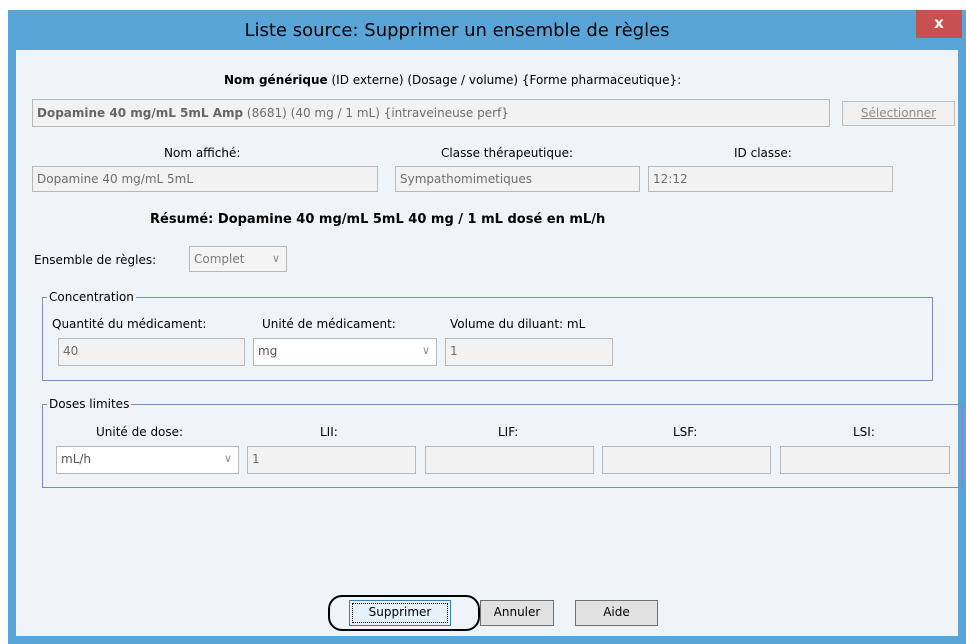  I want to click on lif-field, so click(509, 460).